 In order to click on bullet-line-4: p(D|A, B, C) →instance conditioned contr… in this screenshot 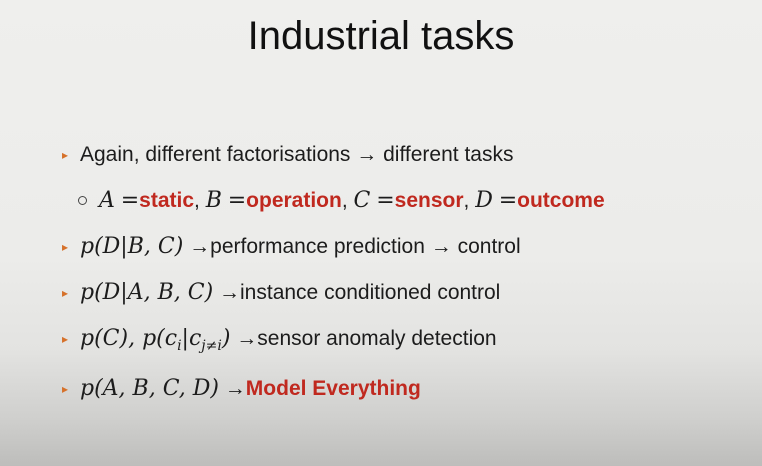, I will do `click(290, 293)`.